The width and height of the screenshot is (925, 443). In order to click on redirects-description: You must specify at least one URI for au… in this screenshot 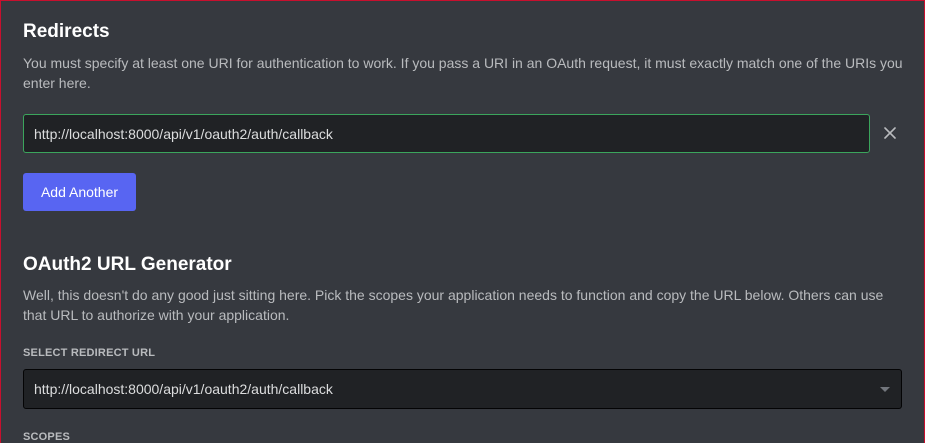, I will do `click(463, 73)`.